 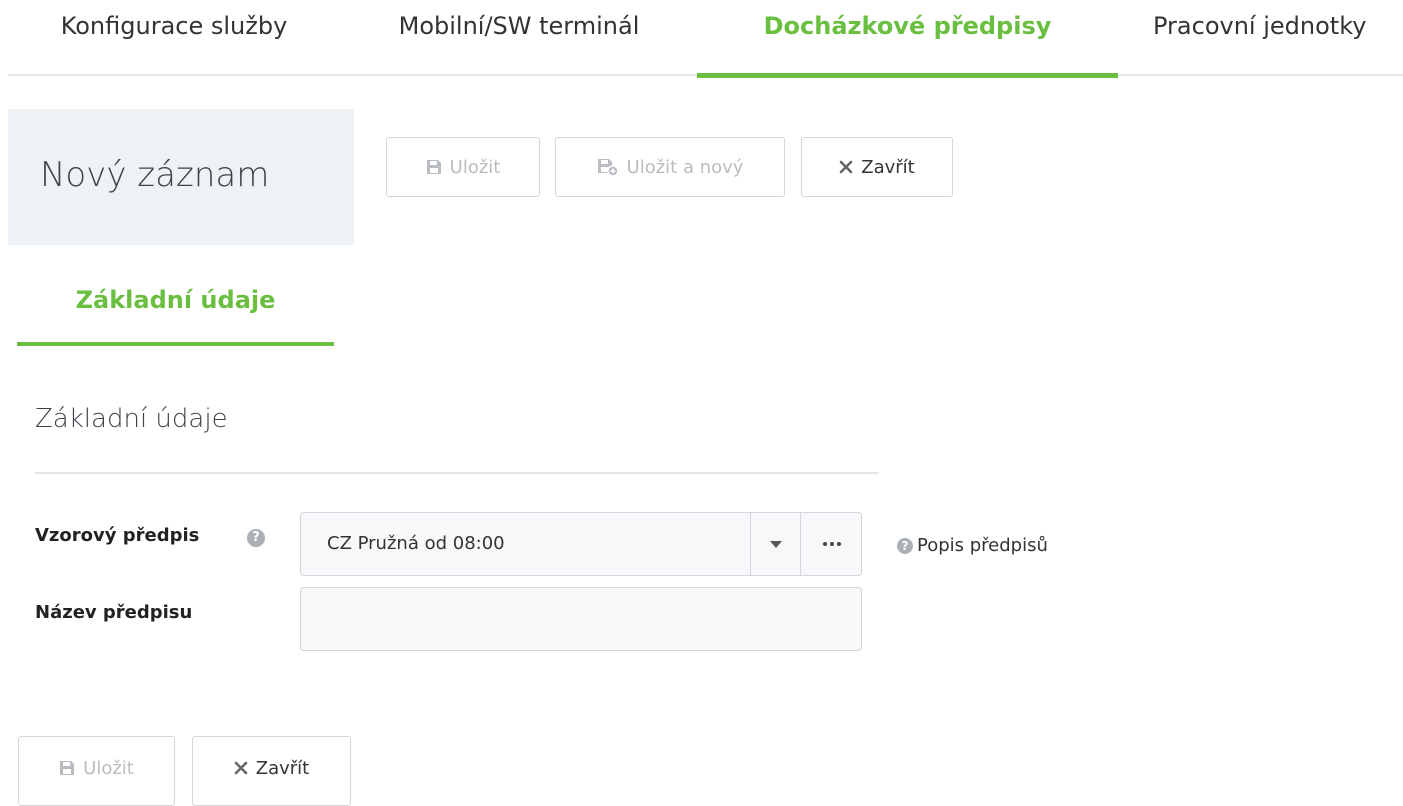 I want to click on tab-label: Pracovní jednotky, so click(x=1260, y=26).